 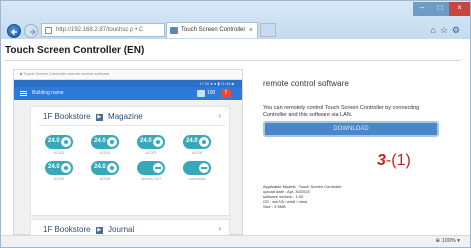 What do you see at coordinates (458, 30) in the screenshot?
I see `settings-gear-icon: ⚙` at bounding box center [458, 30].